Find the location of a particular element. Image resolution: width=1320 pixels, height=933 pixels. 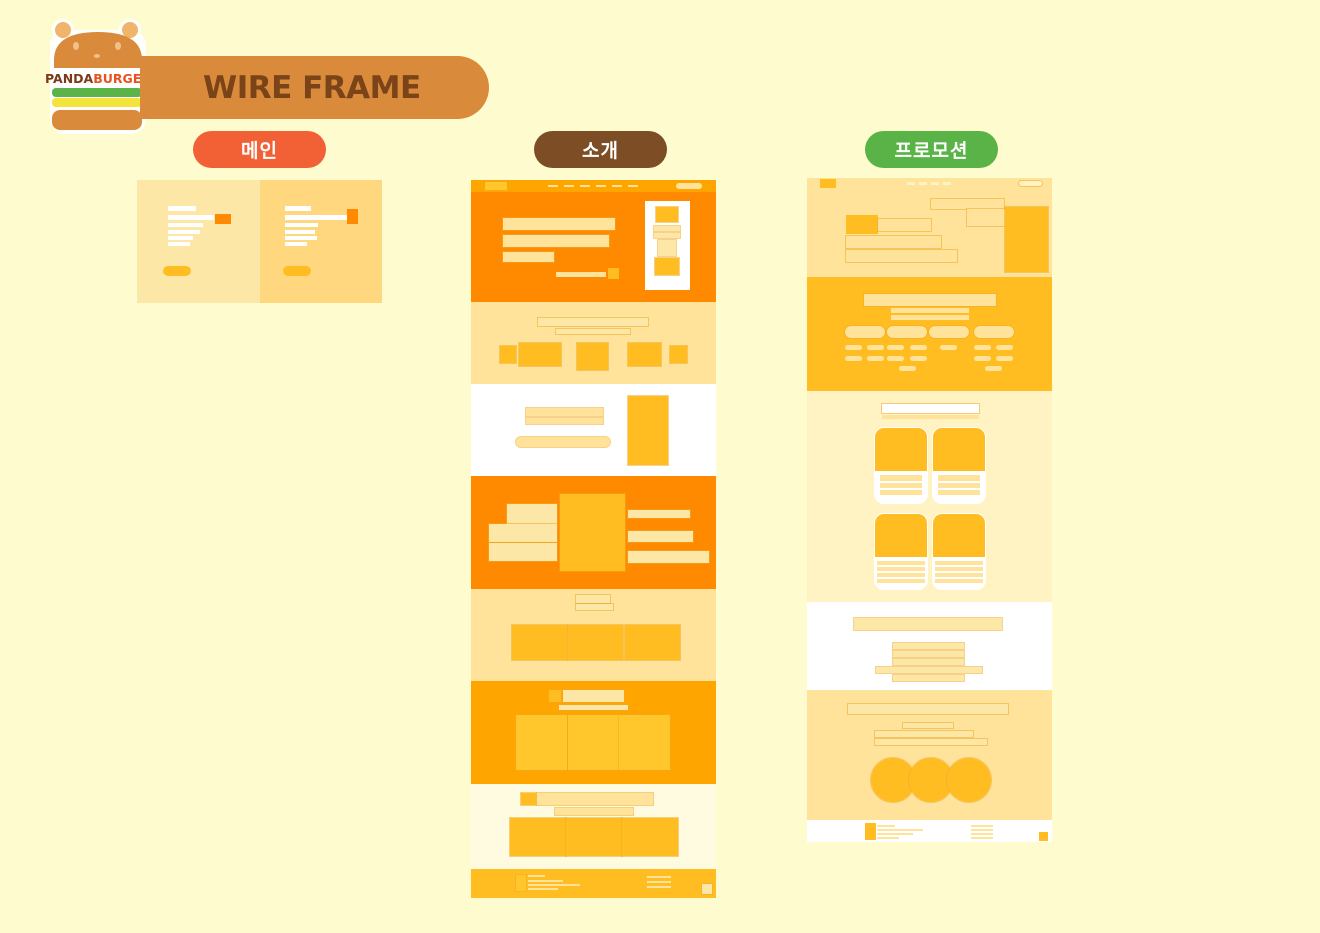

events-heading is located at coordinates (930, 300).